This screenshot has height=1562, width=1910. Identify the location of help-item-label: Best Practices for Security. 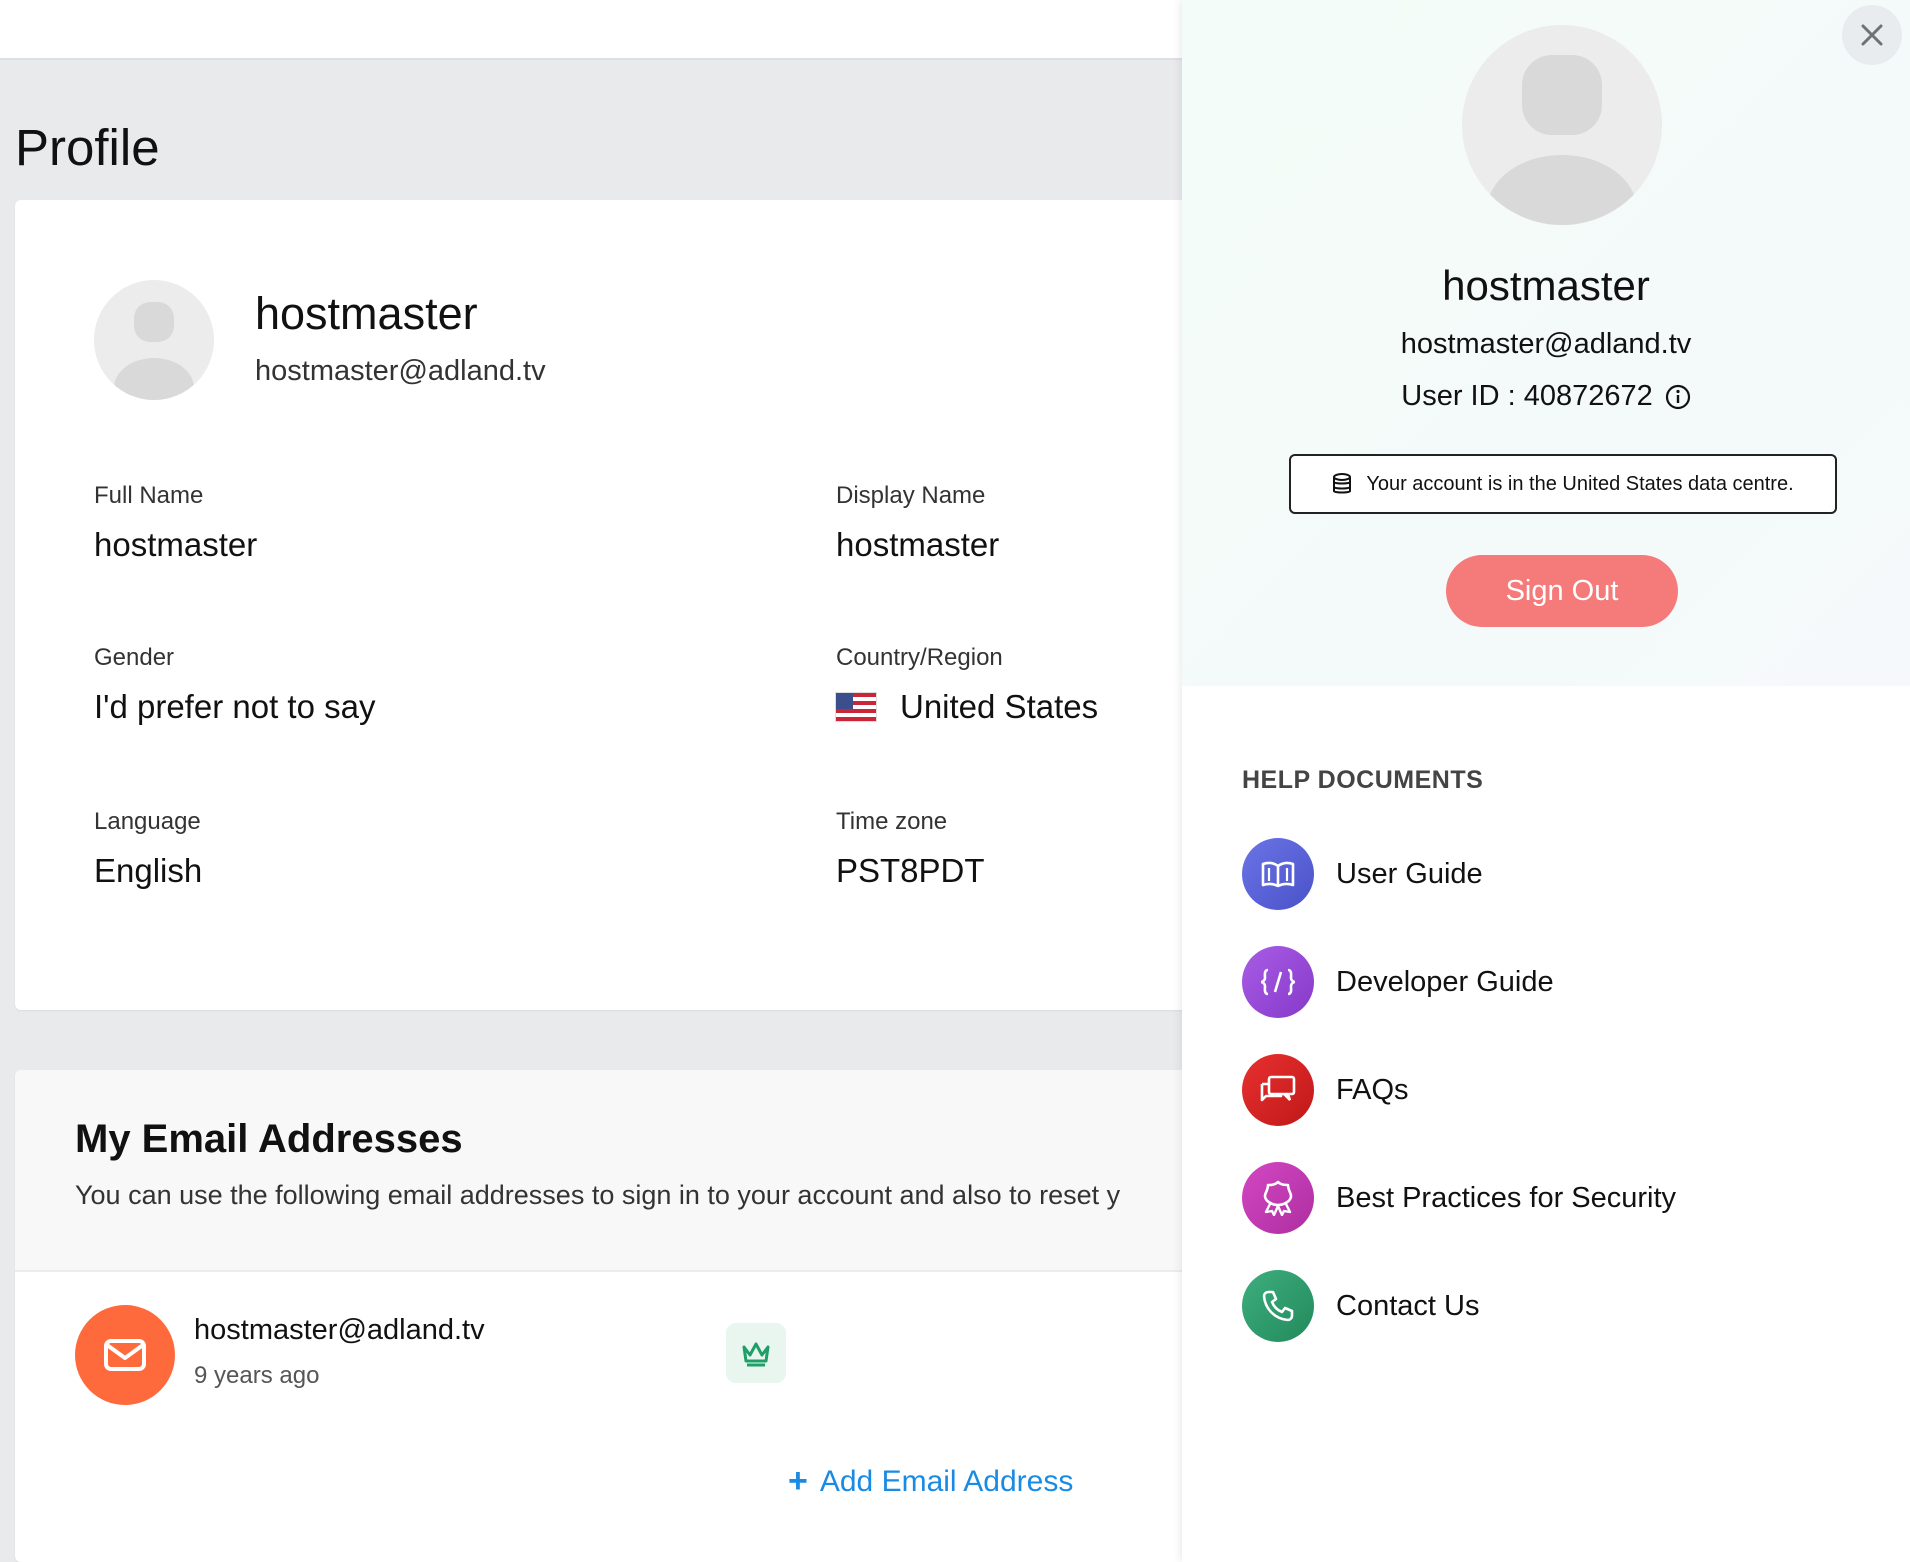
(1506, 1197).